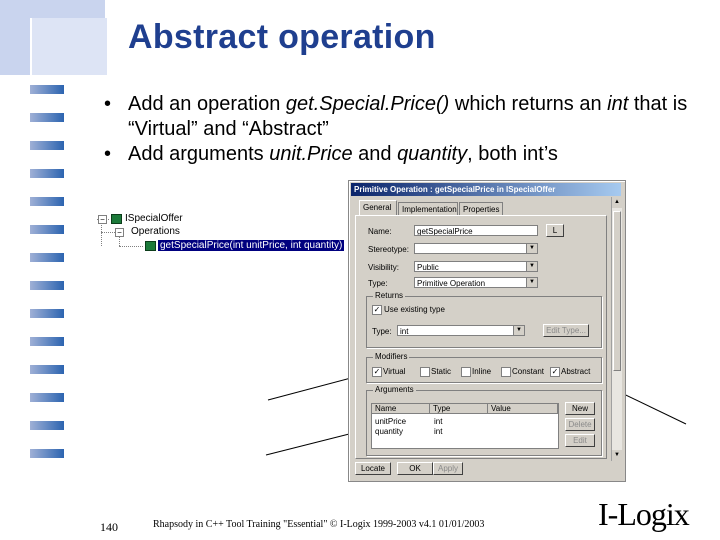 Image resolution: width=720 pixels, height=540 pixels. What do you see at coordinates (388, 249) in the screenshot?
I see `stereotype-label: Stereotype:` at bounding box center [388, 249].